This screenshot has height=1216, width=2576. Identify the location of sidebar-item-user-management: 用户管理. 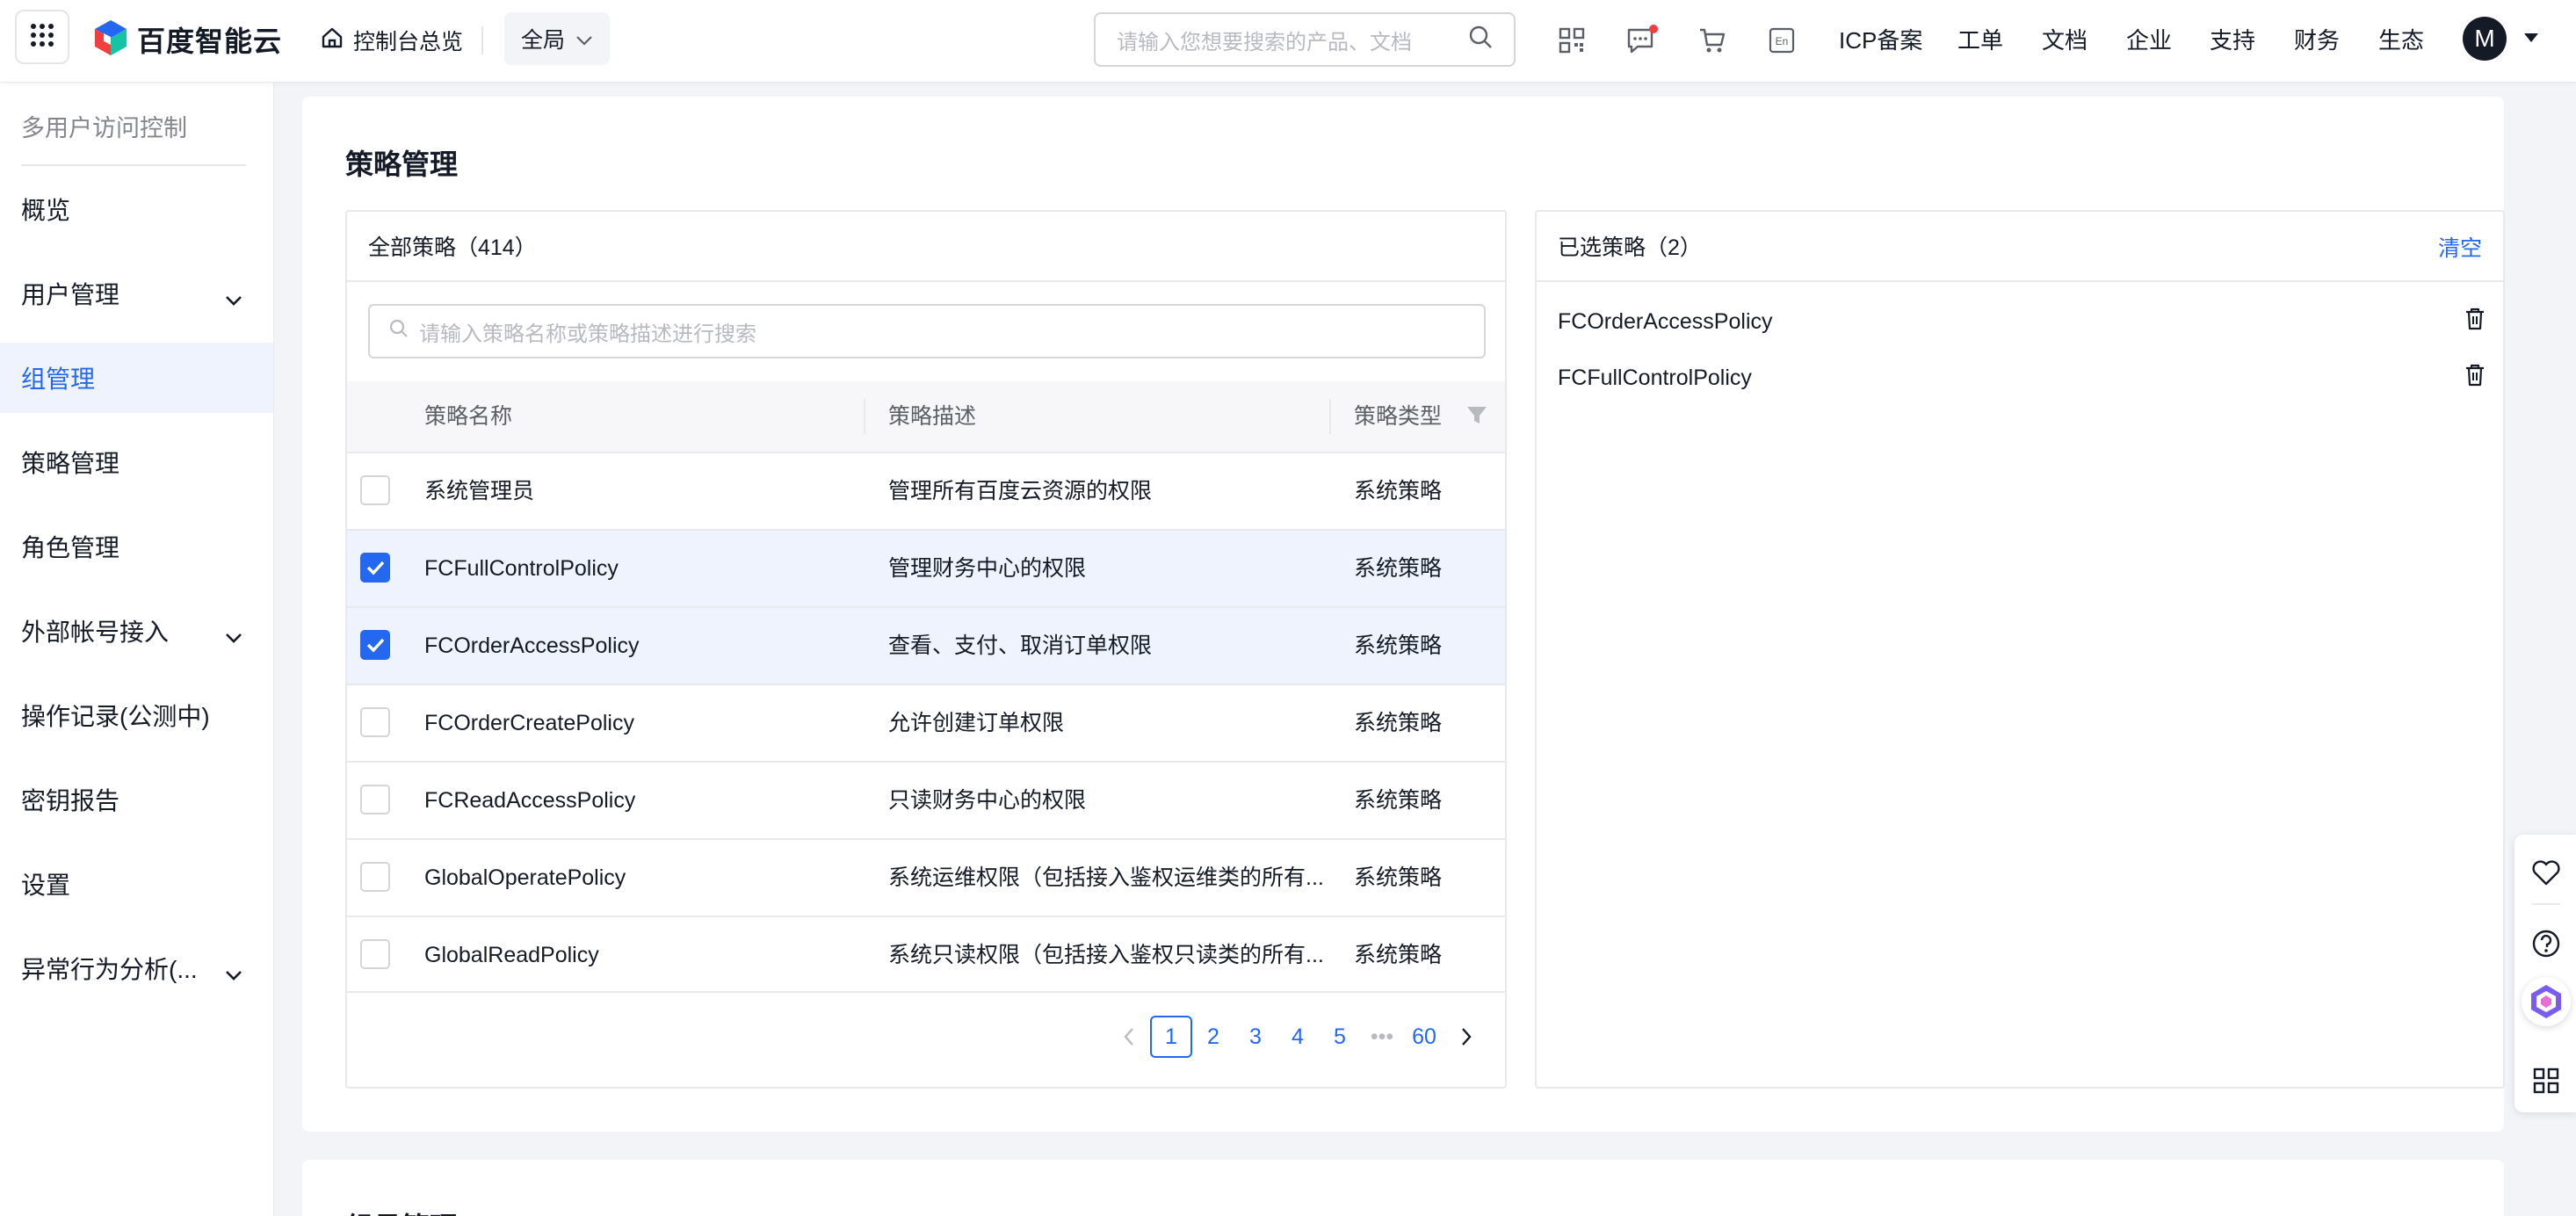
(136, 293).